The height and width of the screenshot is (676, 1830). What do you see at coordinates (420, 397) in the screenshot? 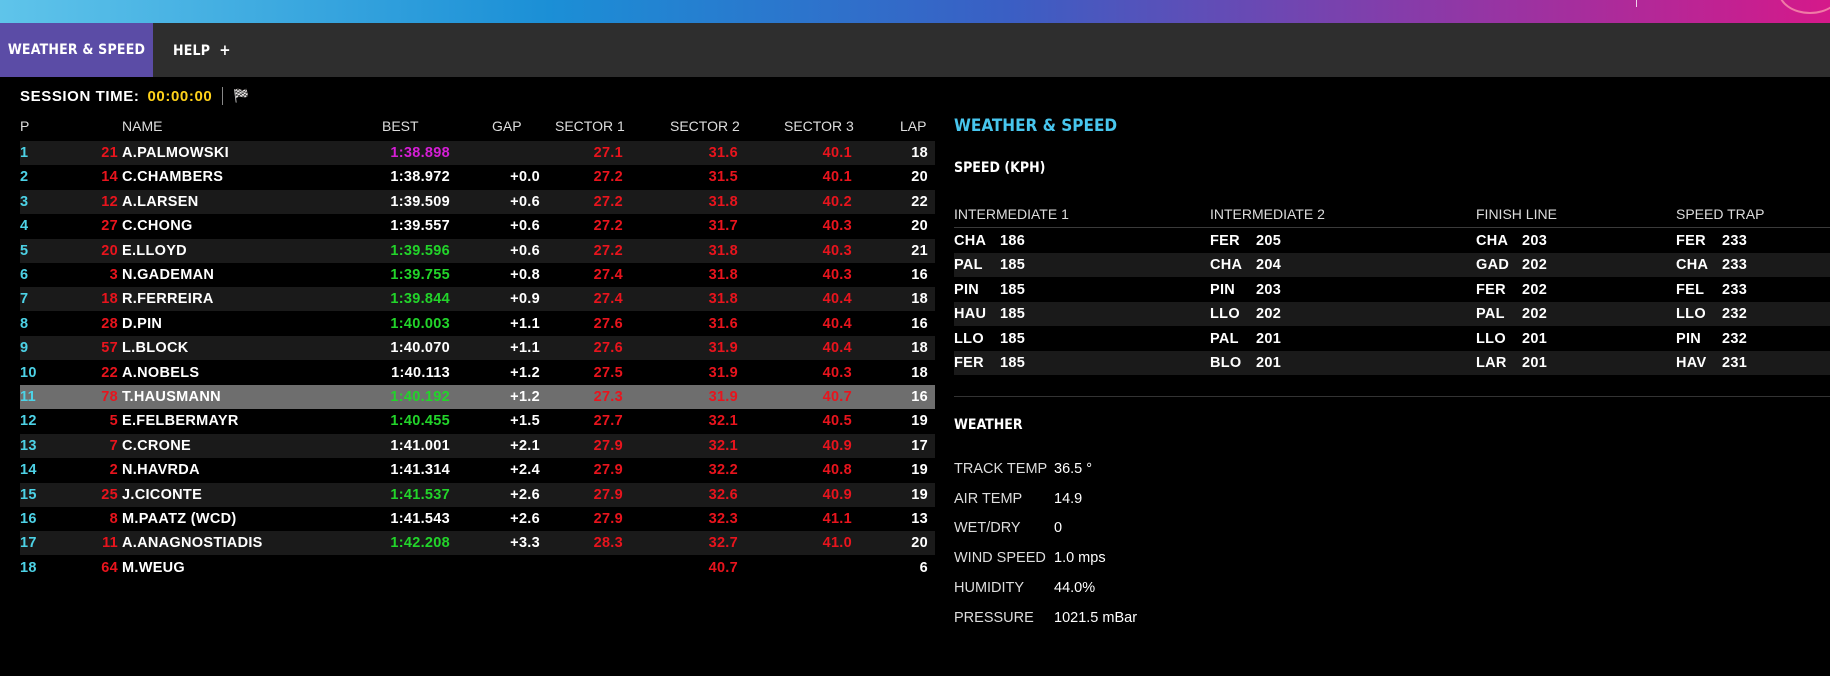
I see `best-lap-cell: 1:40.192` at bounding box center [420, 397].